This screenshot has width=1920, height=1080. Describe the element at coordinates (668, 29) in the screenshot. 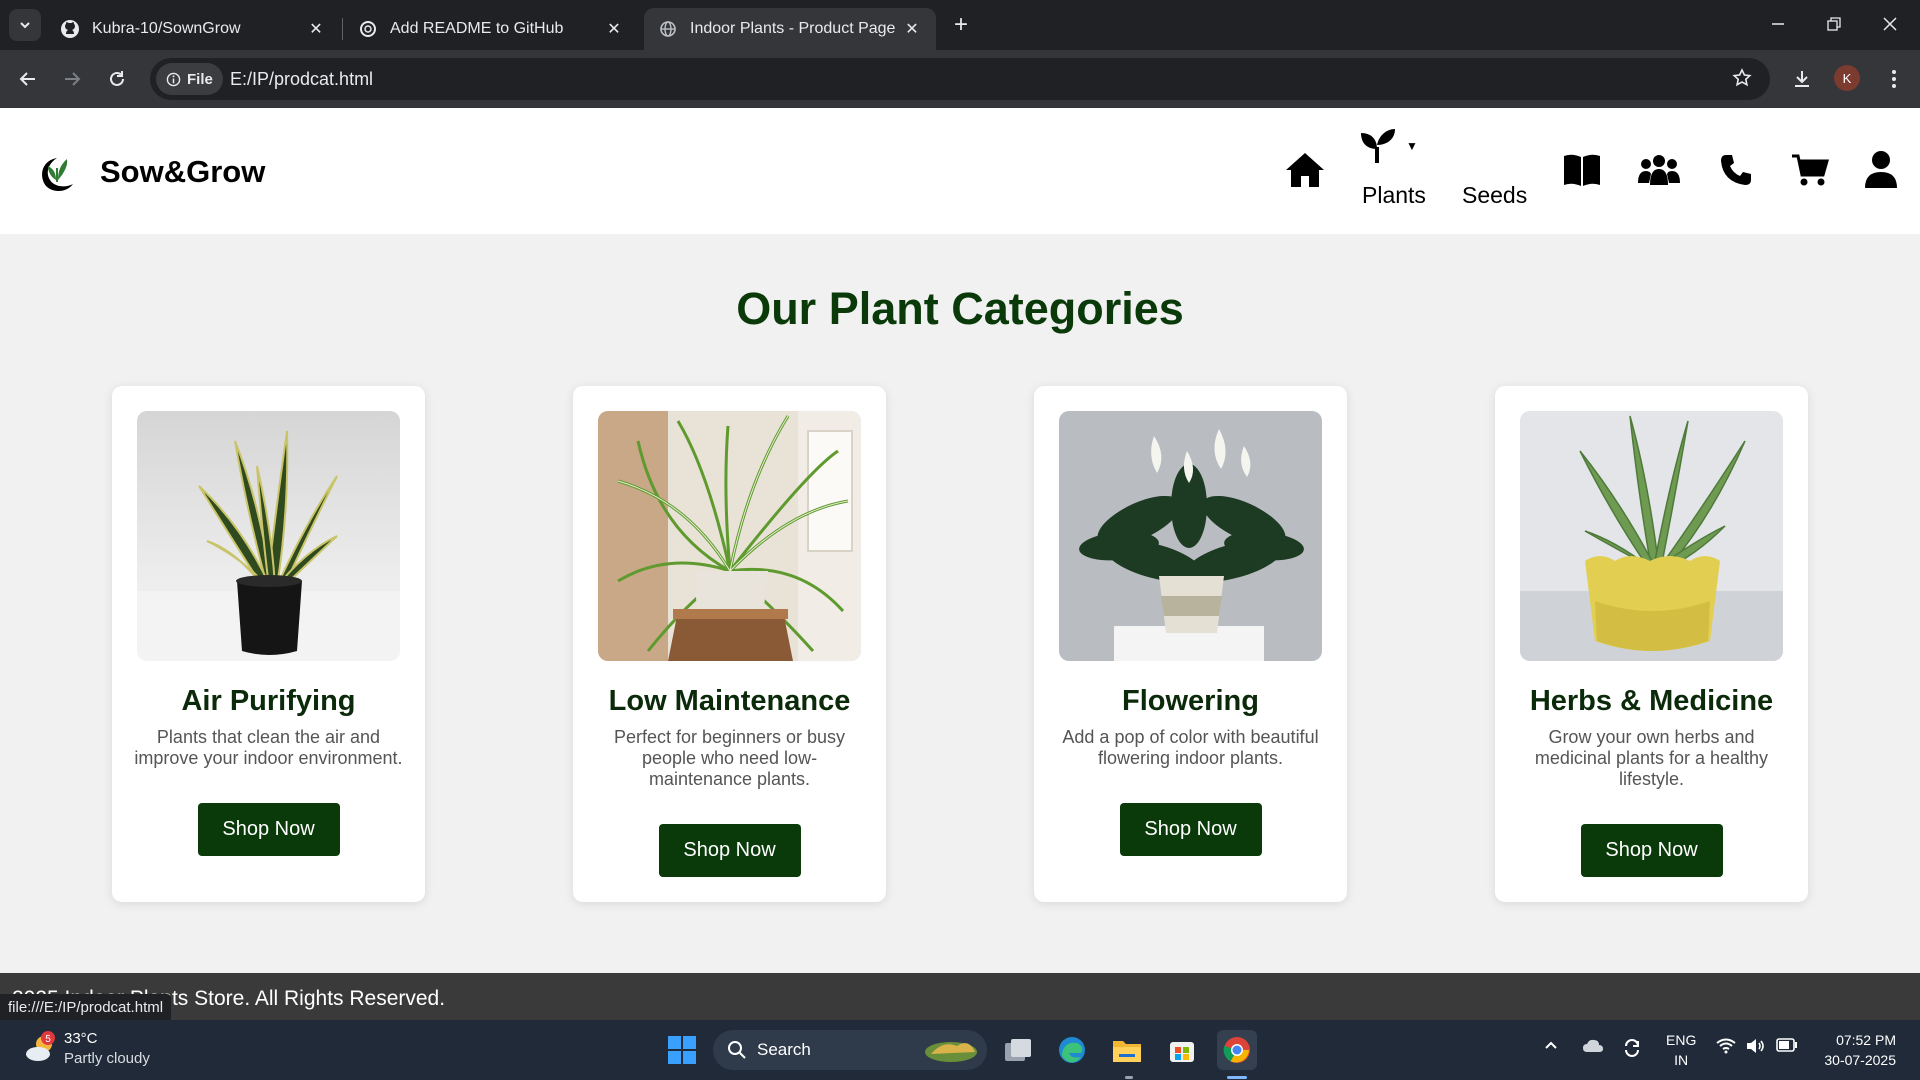

I see `globe-icon` at that location.